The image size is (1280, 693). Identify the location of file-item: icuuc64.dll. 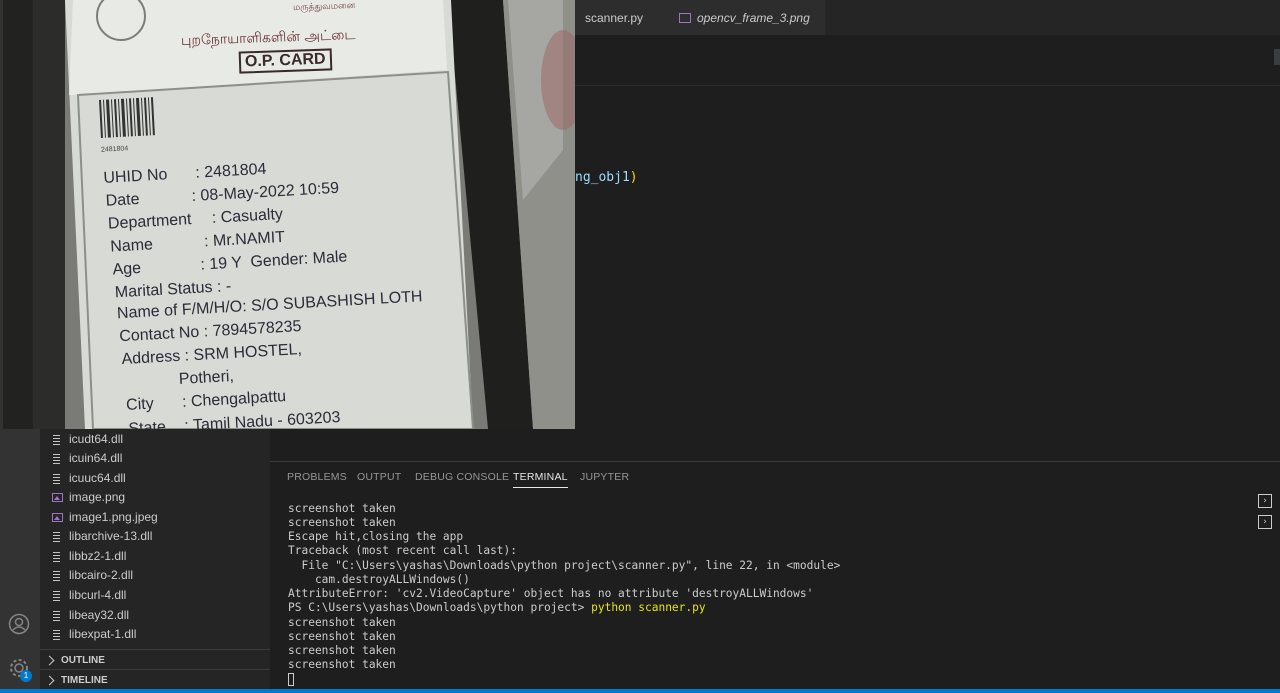
(89, 478).